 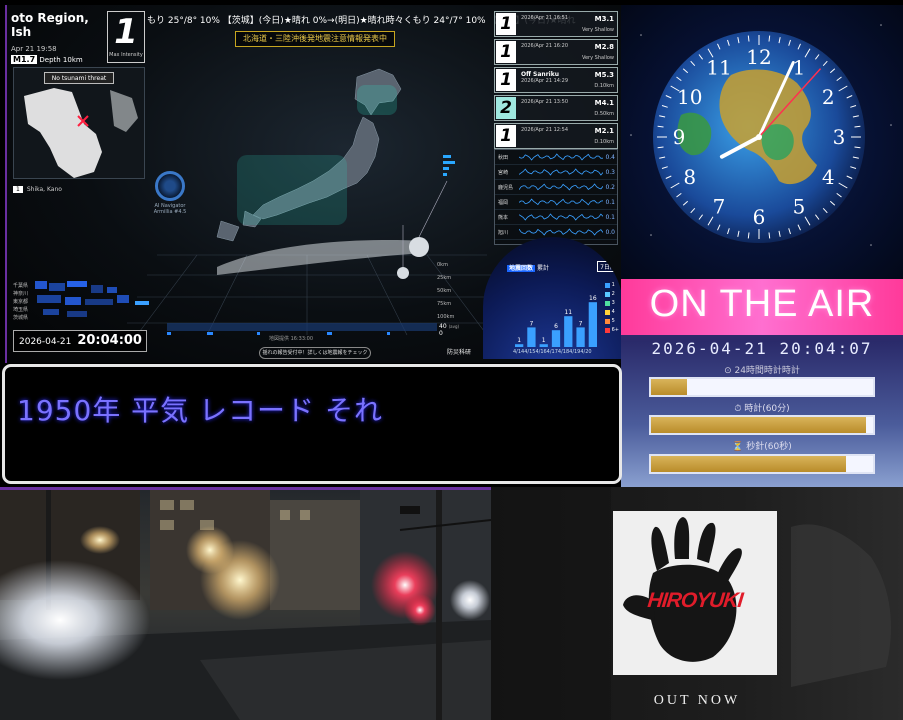 What do you see at coordinates (604, 86) in the screenshot?
I see `quake-depth: D.10km` at bounding box center [604, 86].